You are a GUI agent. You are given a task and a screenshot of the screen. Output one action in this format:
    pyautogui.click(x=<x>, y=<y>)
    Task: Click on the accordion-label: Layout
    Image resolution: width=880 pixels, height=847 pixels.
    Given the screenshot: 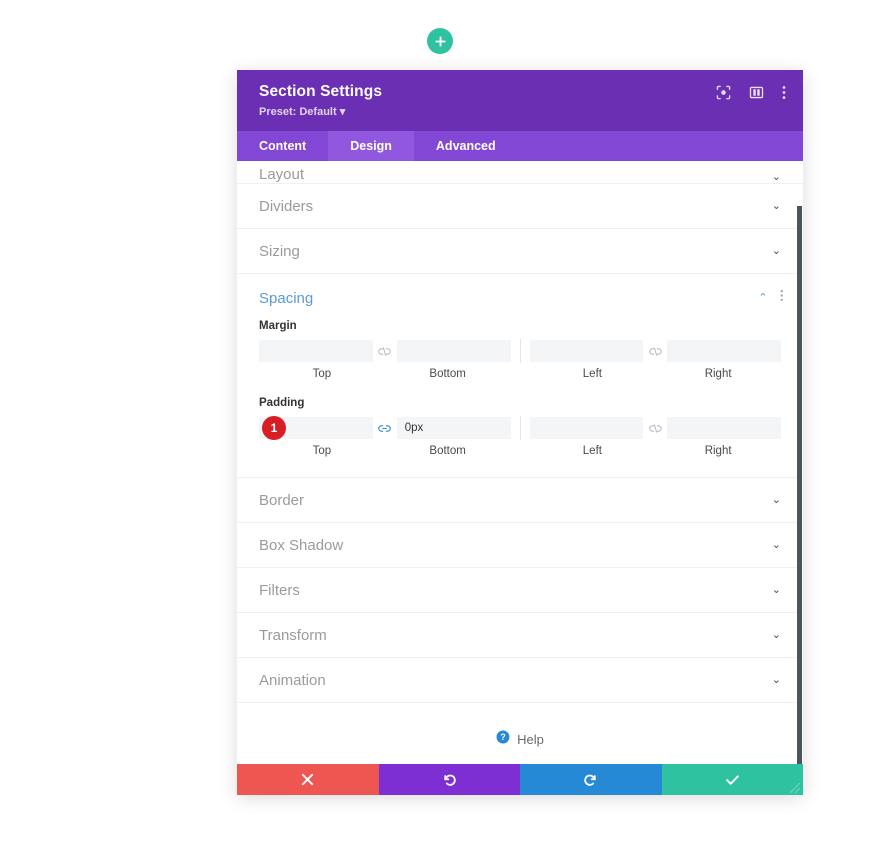 What is the action you would take?
    pyautogui.click(x=282, y=174)
    